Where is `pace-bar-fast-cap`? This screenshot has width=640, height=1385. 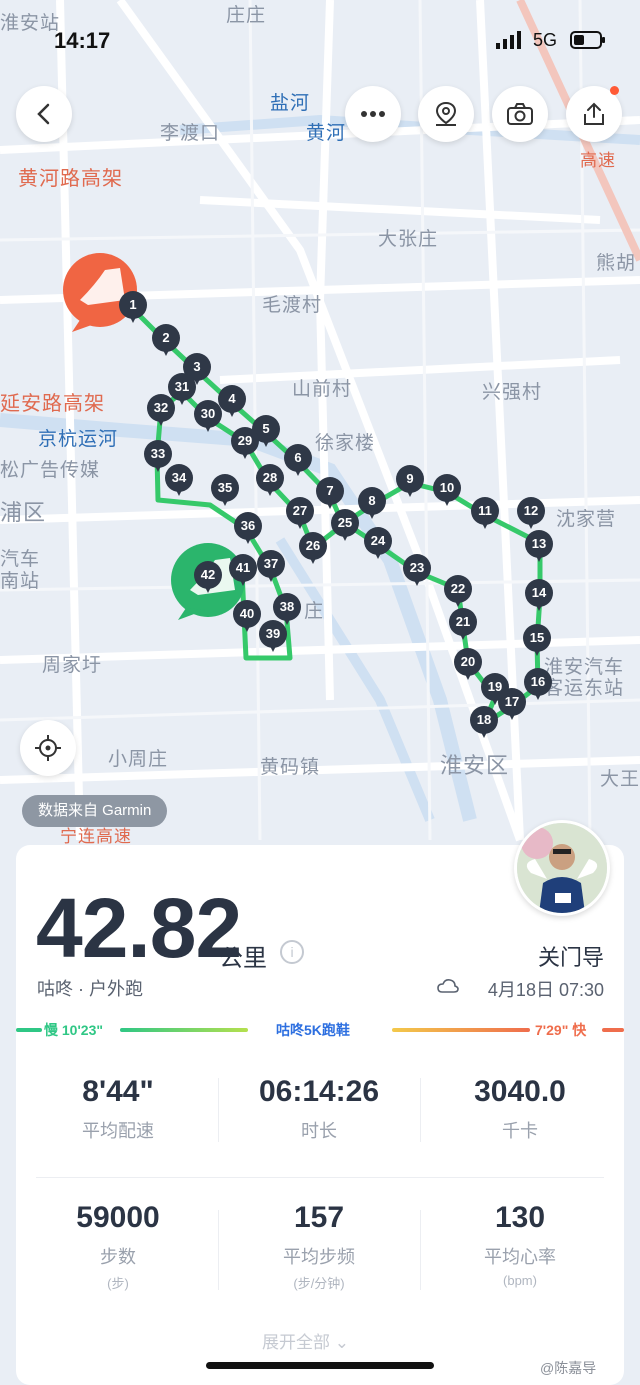
pace-bar-fast-cap is located at coordinates (613, 1030).